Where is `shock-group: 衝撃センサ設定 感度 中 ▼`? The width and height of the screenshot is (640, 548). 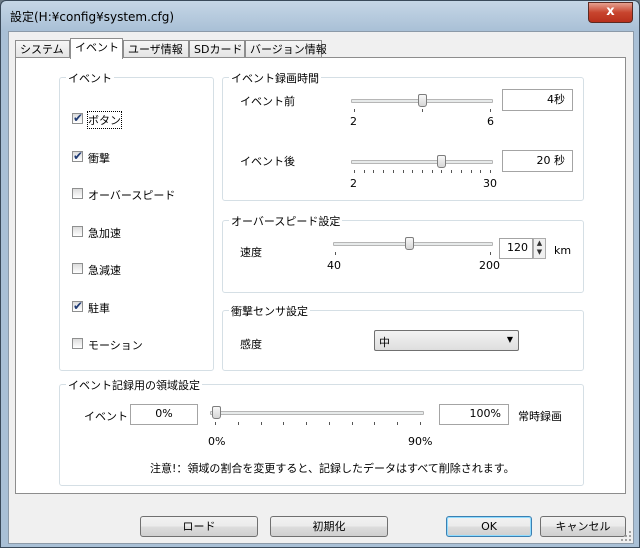 shock-group: 衝撃センサ設定 感度 中 ▼ is located at coordinates (403, 337).